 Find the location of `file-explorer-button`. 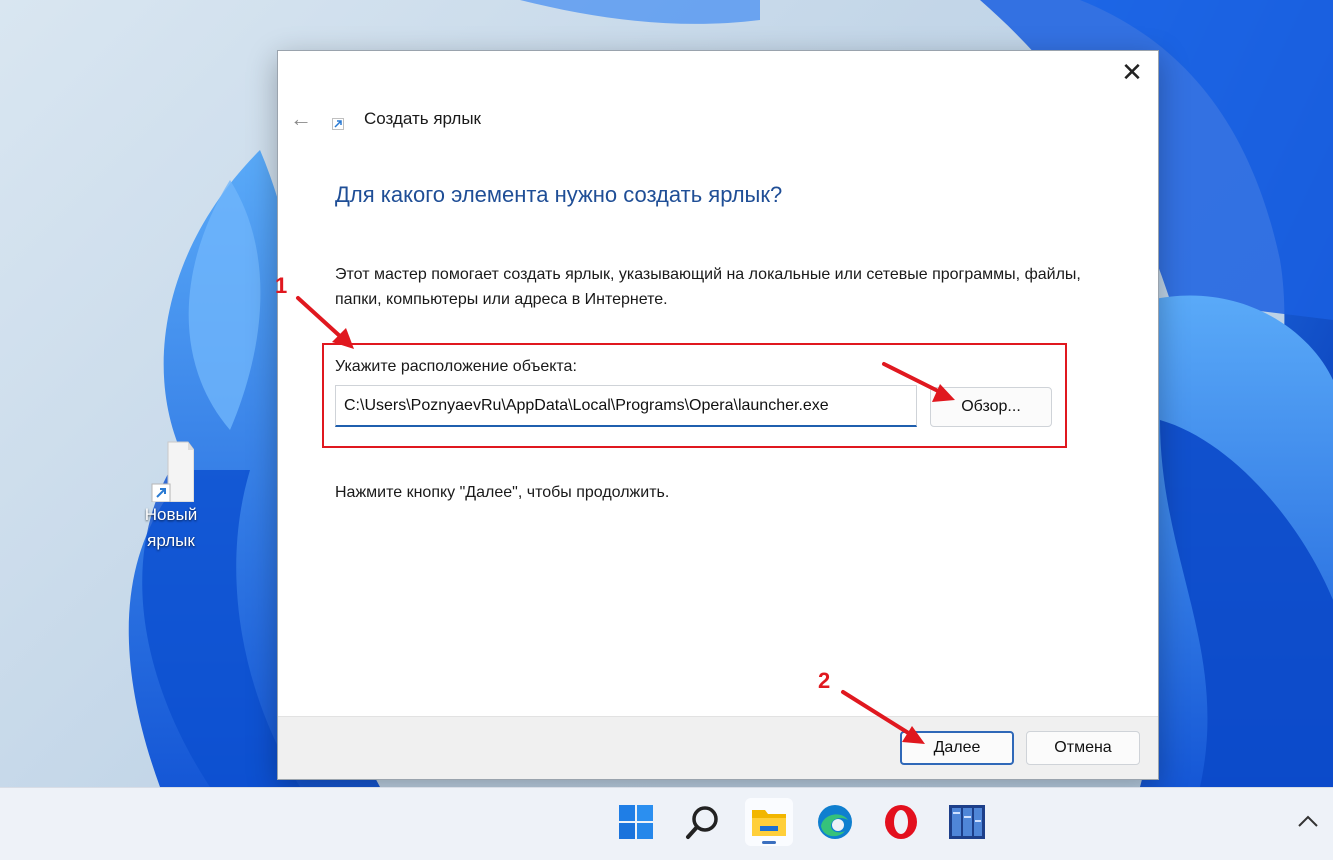

file-explorer-button is located at coordinates (769, 822).